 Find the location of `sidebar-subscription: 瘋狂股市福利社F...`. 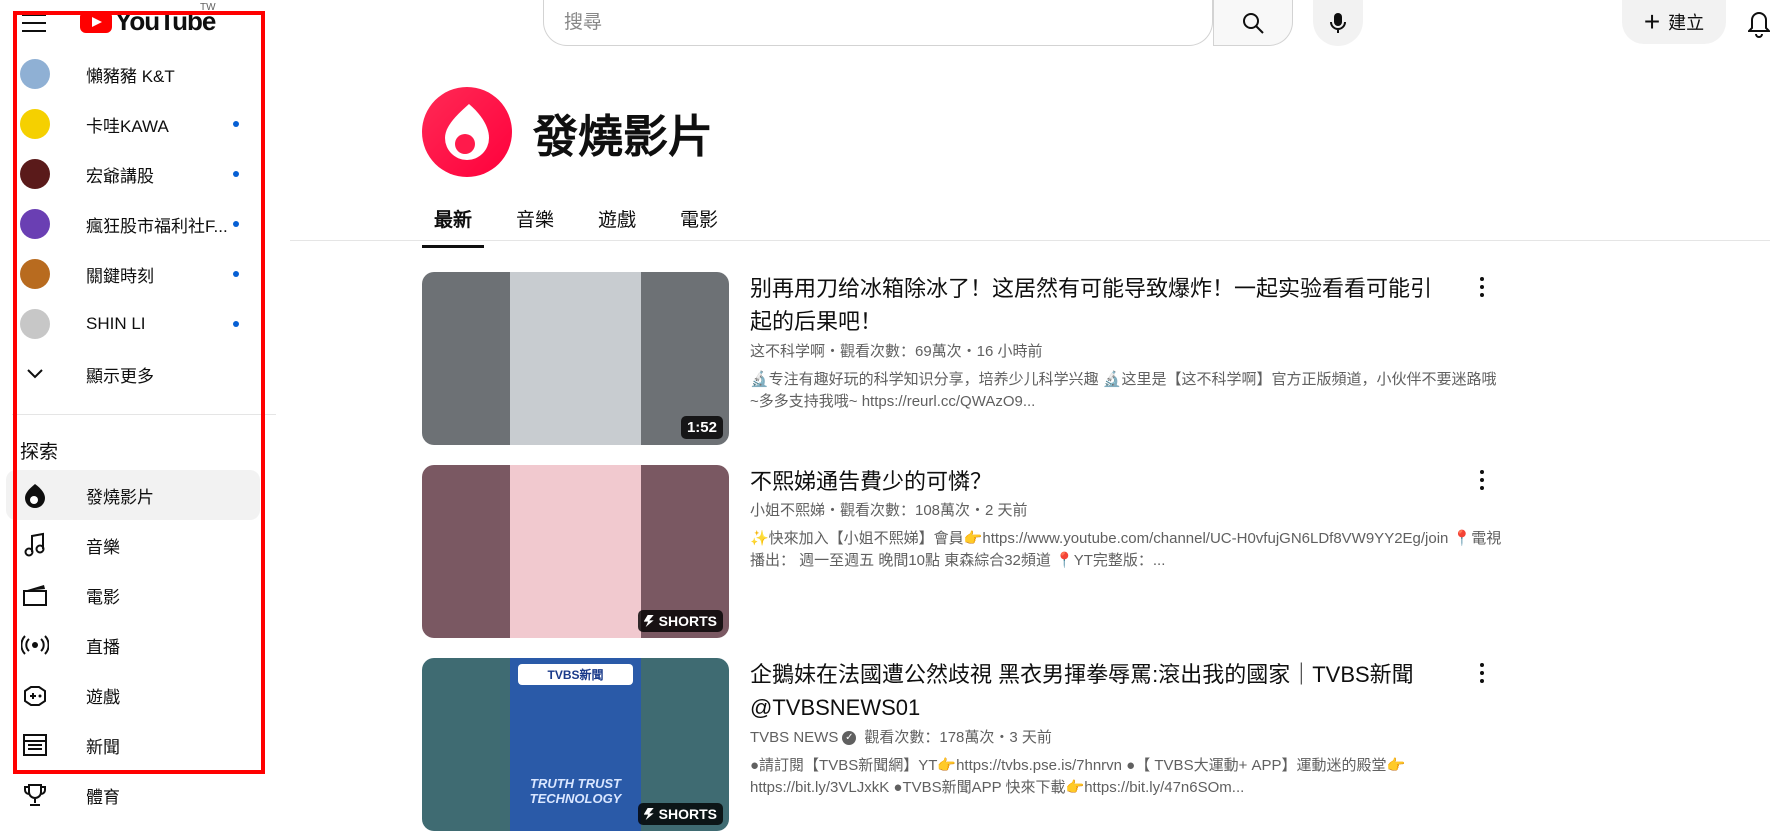

sidebar-subscription: 瘋狂股市福利社F... is located at coordinates (133, 224).